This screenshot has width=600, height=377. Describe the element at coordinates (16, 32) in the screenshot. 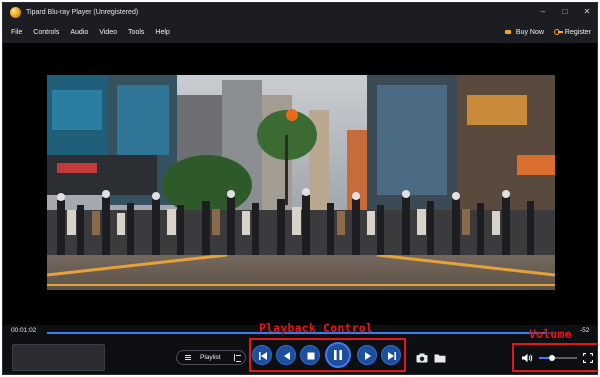

I see `menu-file: File` at that location.